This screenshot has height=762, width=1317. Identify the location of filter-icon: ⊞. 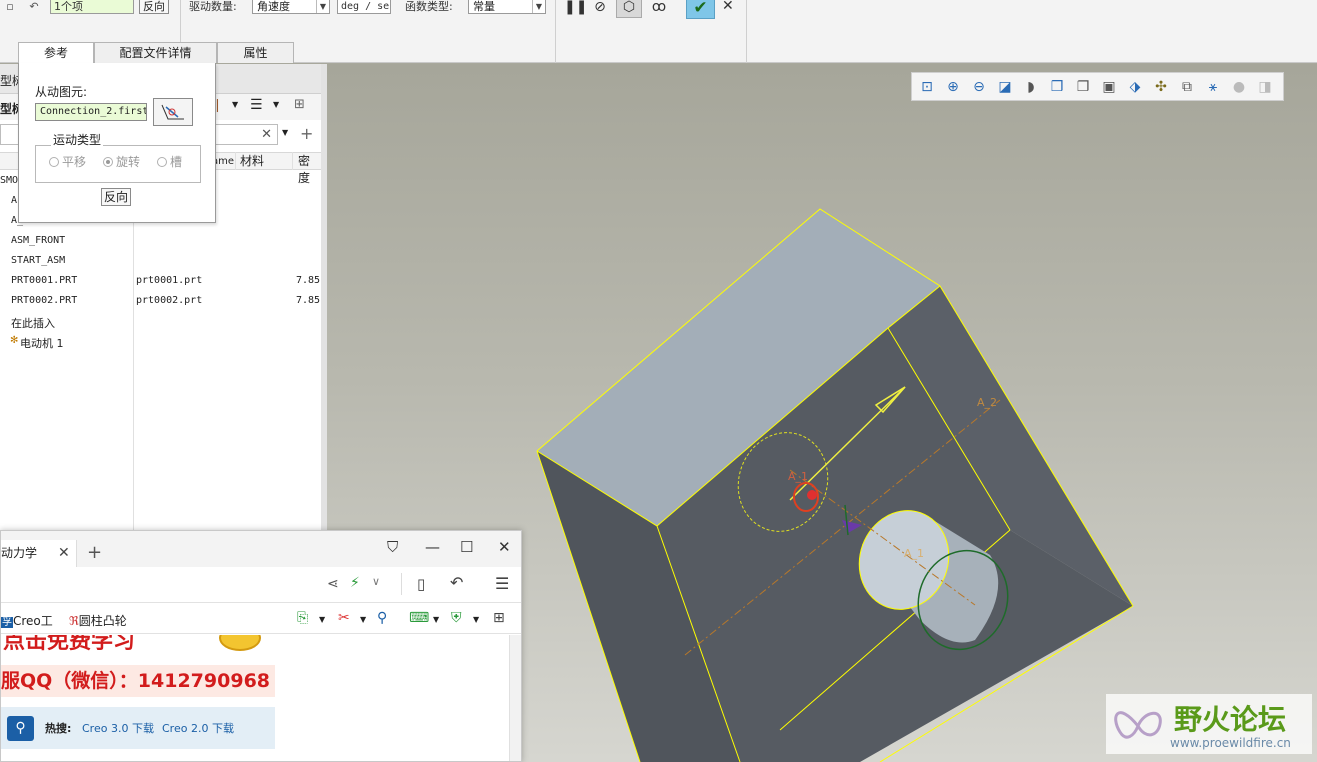
(299, 104).